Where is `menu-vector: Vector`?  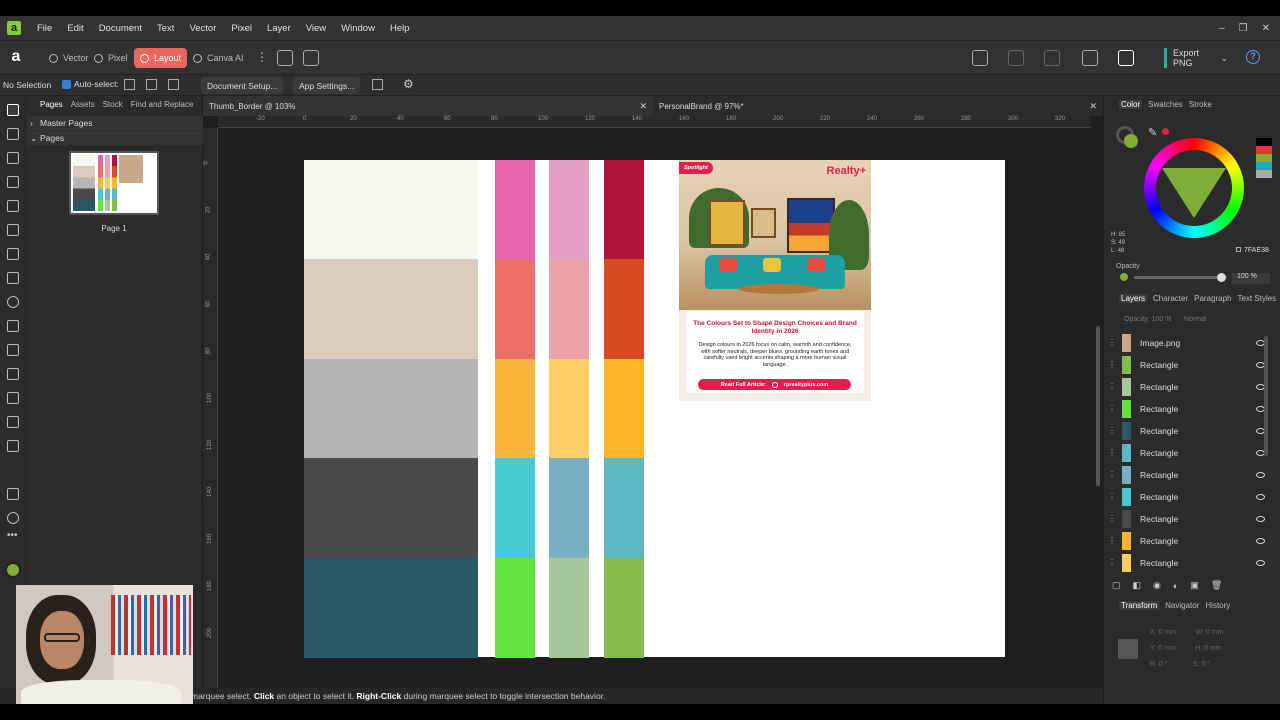
menu-vector: Vector is located at coordinates (202, 28).